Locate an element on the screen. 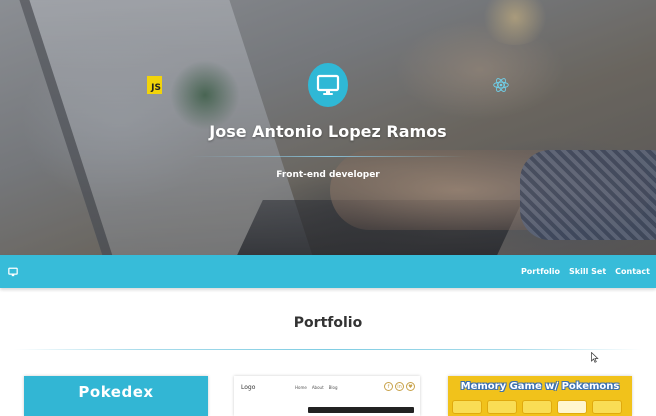  blog-hero-bar is located at coordinates (361, 410).